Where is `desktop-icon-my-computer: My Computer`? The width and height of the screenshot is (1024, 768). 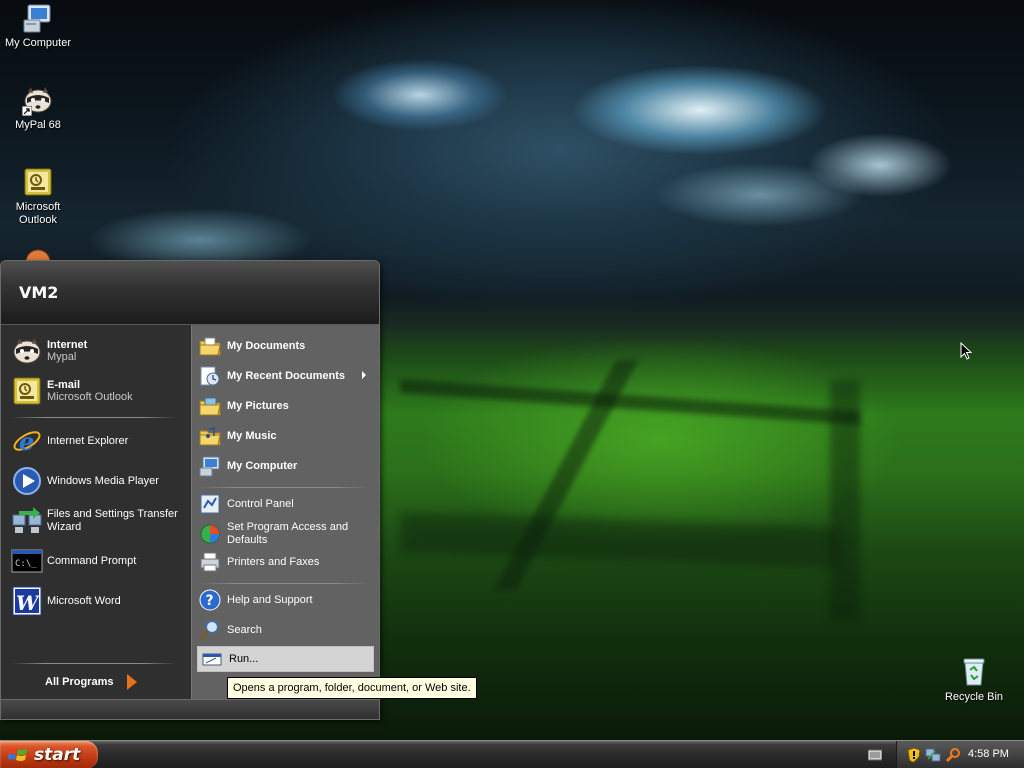 desktop-icon-my-computer: My Computer is located at coordinates (38, 26).